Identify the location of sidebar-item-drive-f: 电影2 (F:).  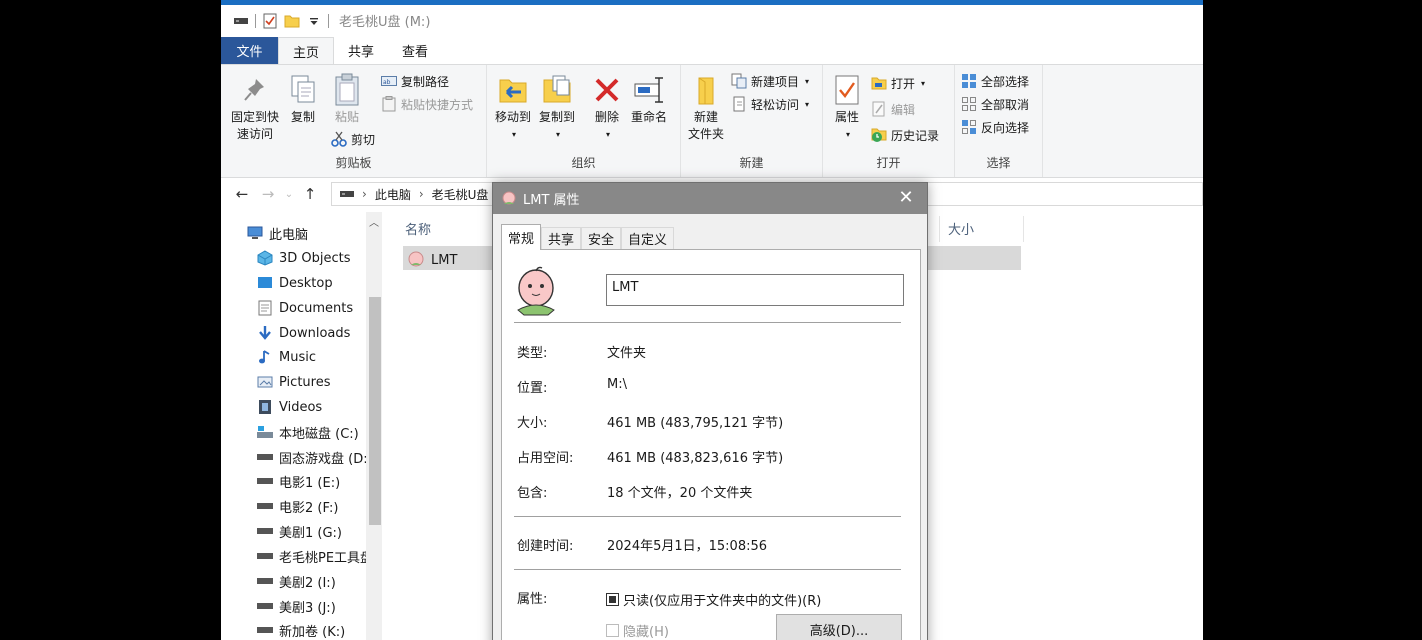
(297, 506).